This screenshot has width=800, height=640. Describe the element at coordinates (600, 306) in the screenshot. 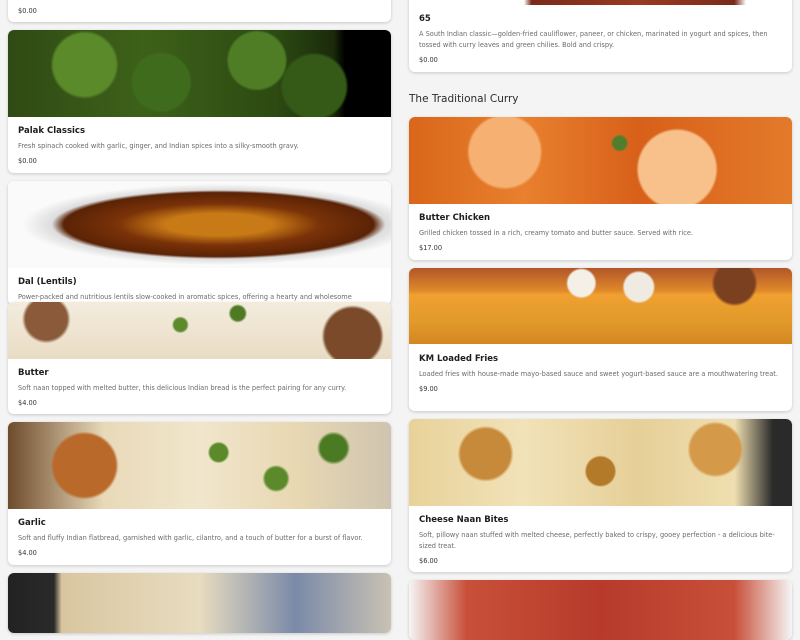

I see `loaded-fries-image` at that location.